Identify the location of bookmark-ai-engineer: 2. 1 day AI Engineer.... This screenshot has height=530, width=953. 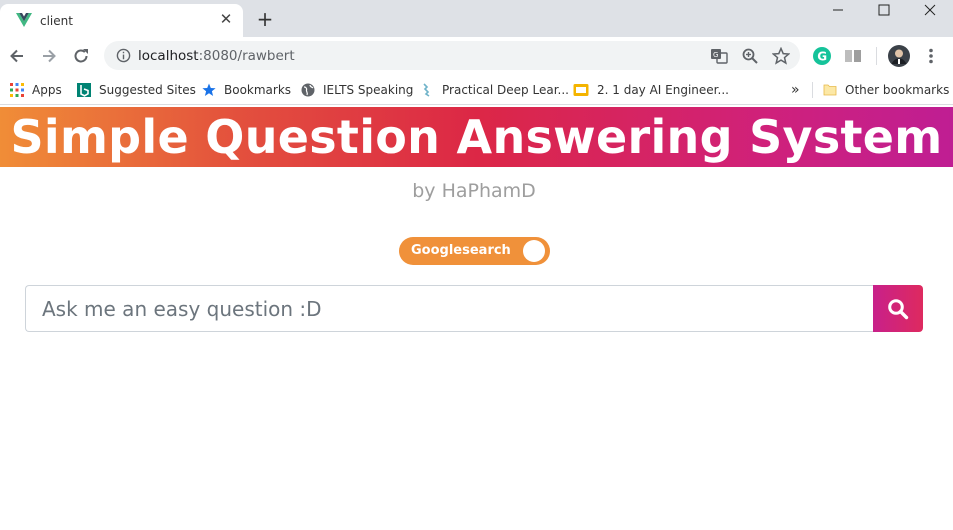
(651, 90).